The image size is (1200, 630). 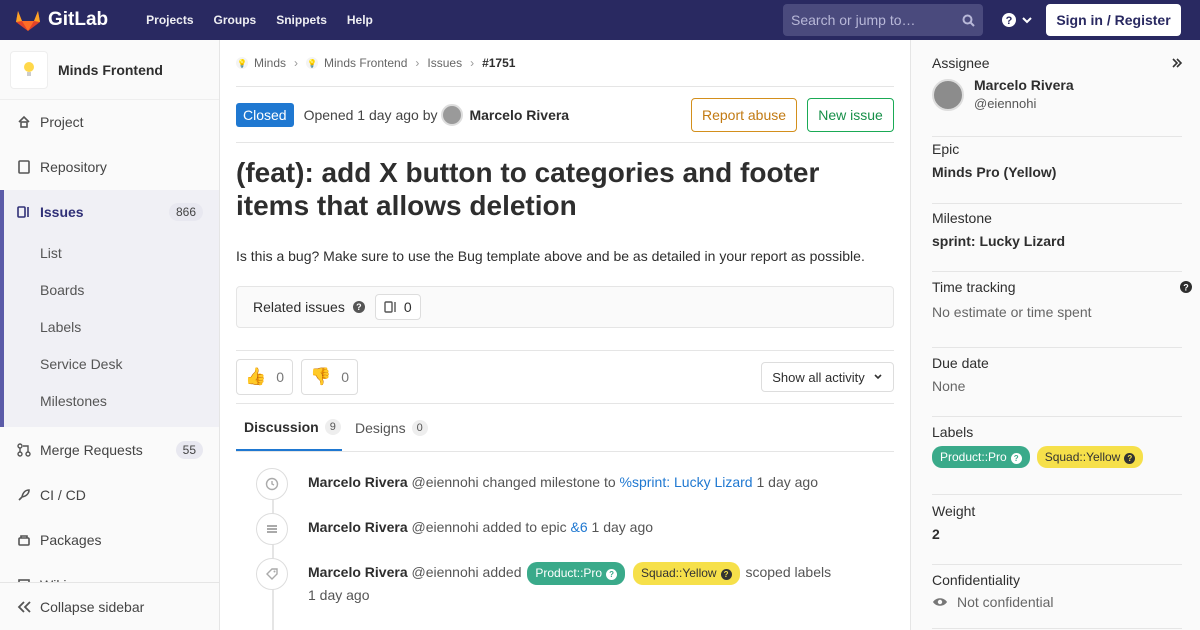 I want to click on home-icon, so click(x=24, y=122).